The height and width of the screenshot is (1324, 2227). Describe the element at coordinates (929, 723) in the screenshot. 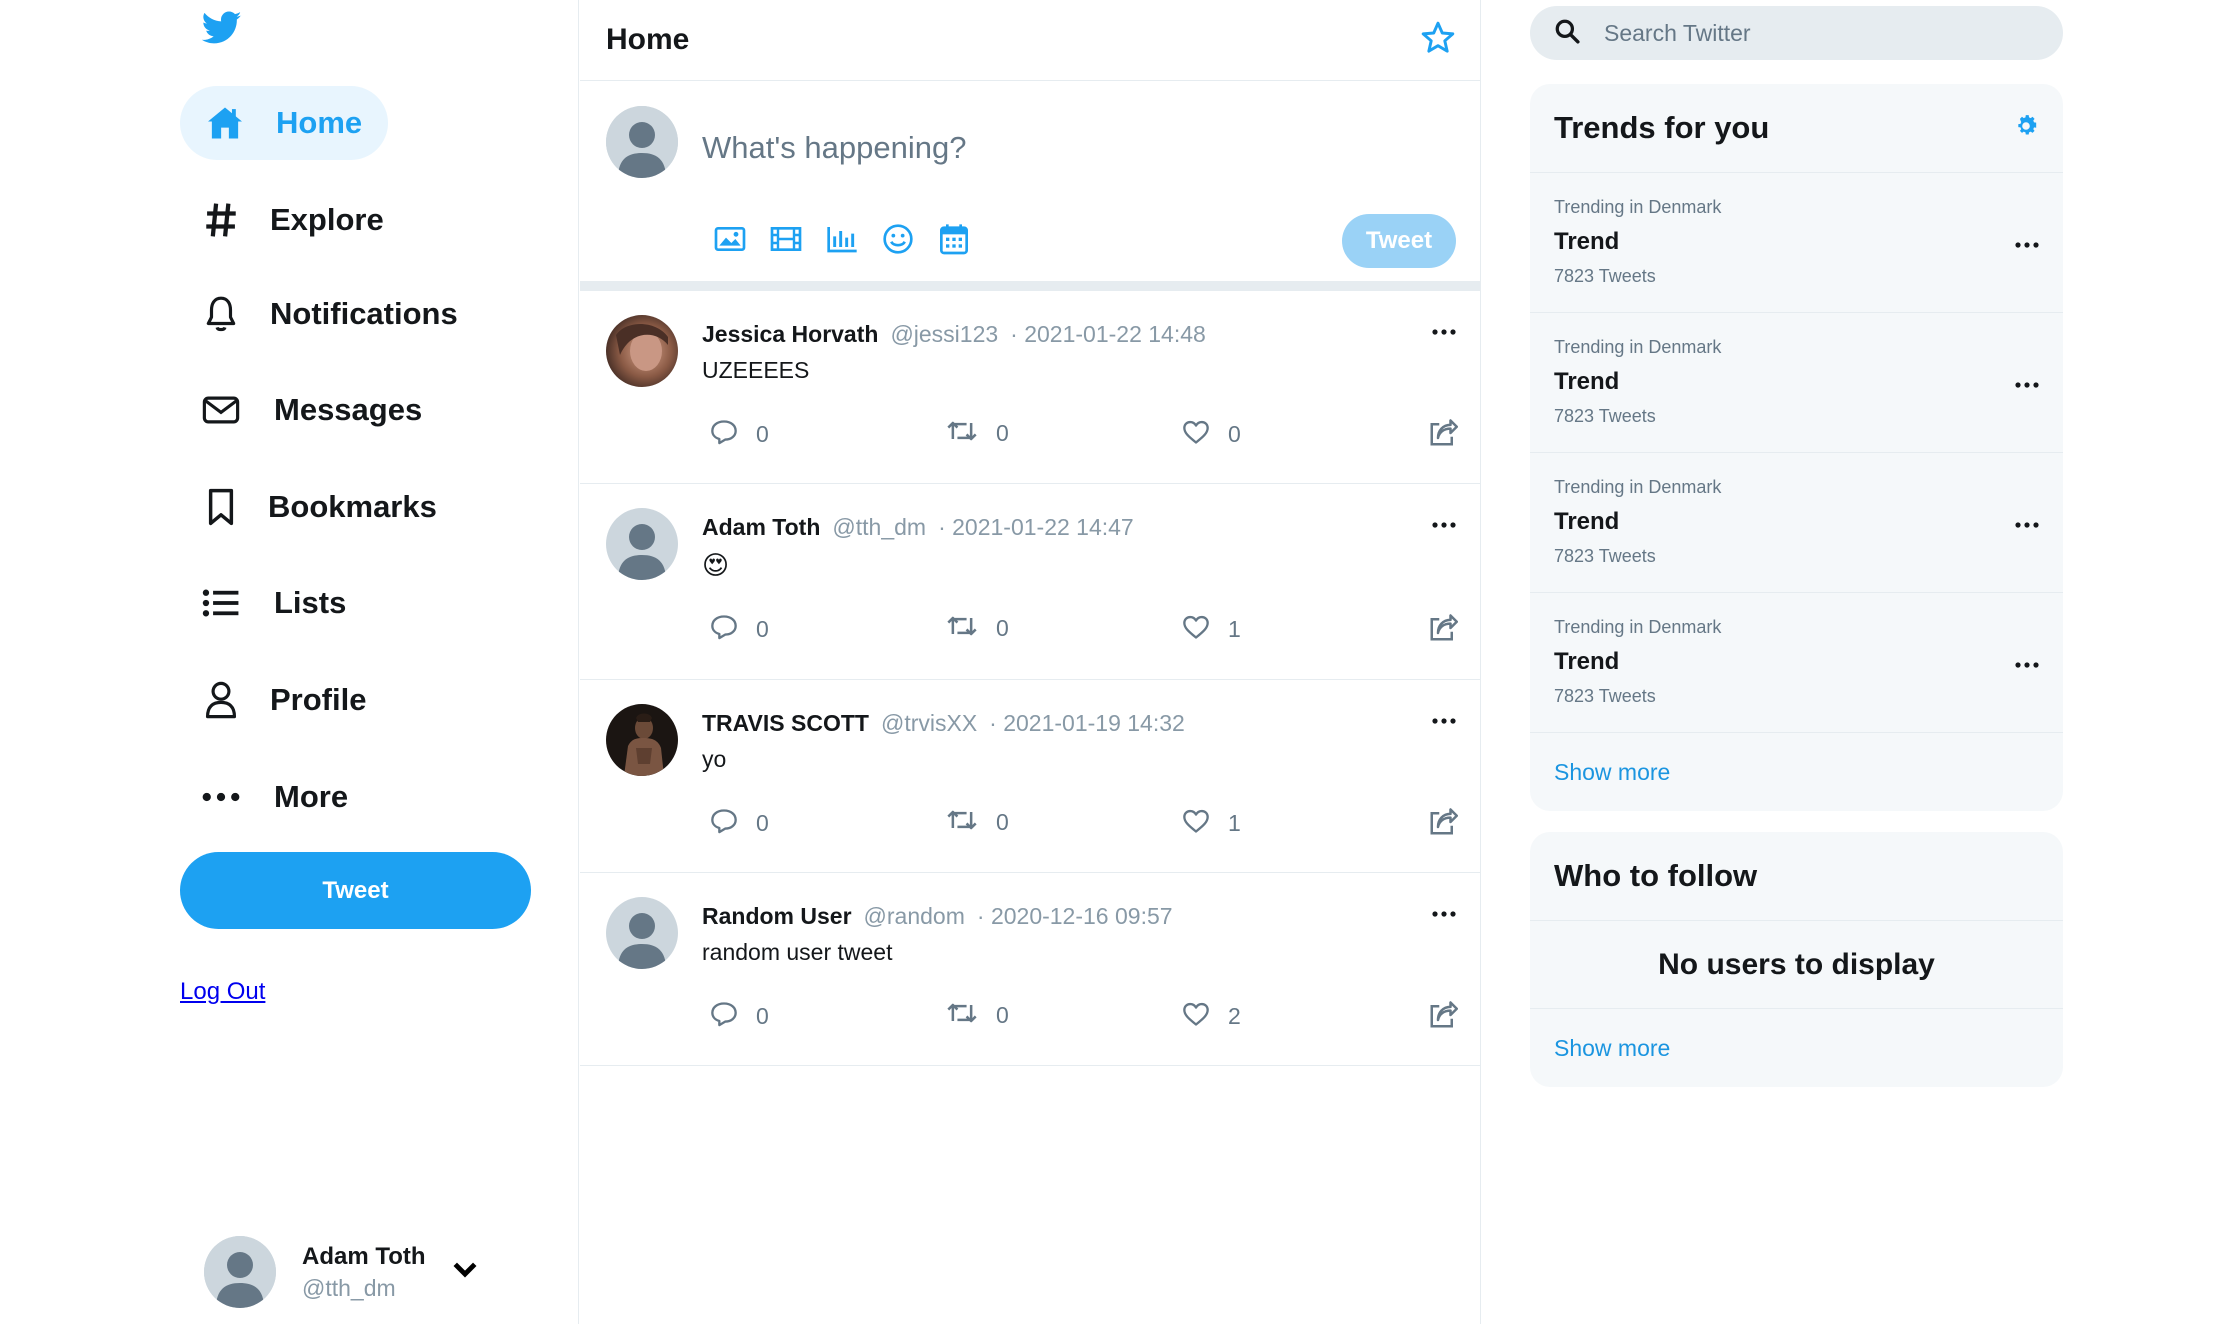

I see `tweet-author-handle: @trvisXX` at that location.